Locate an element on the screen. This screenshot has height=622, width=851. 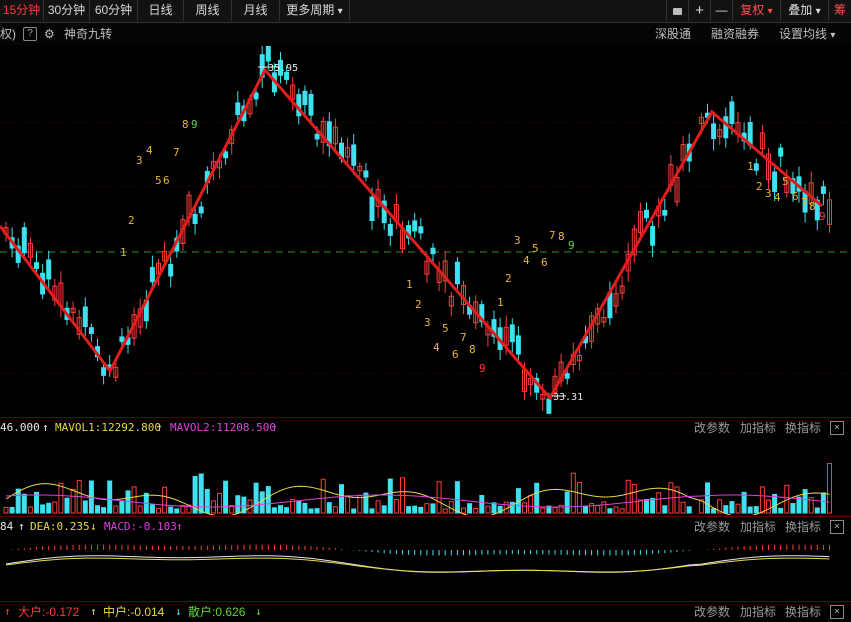
lock-button is located at coordinates (677, 10).